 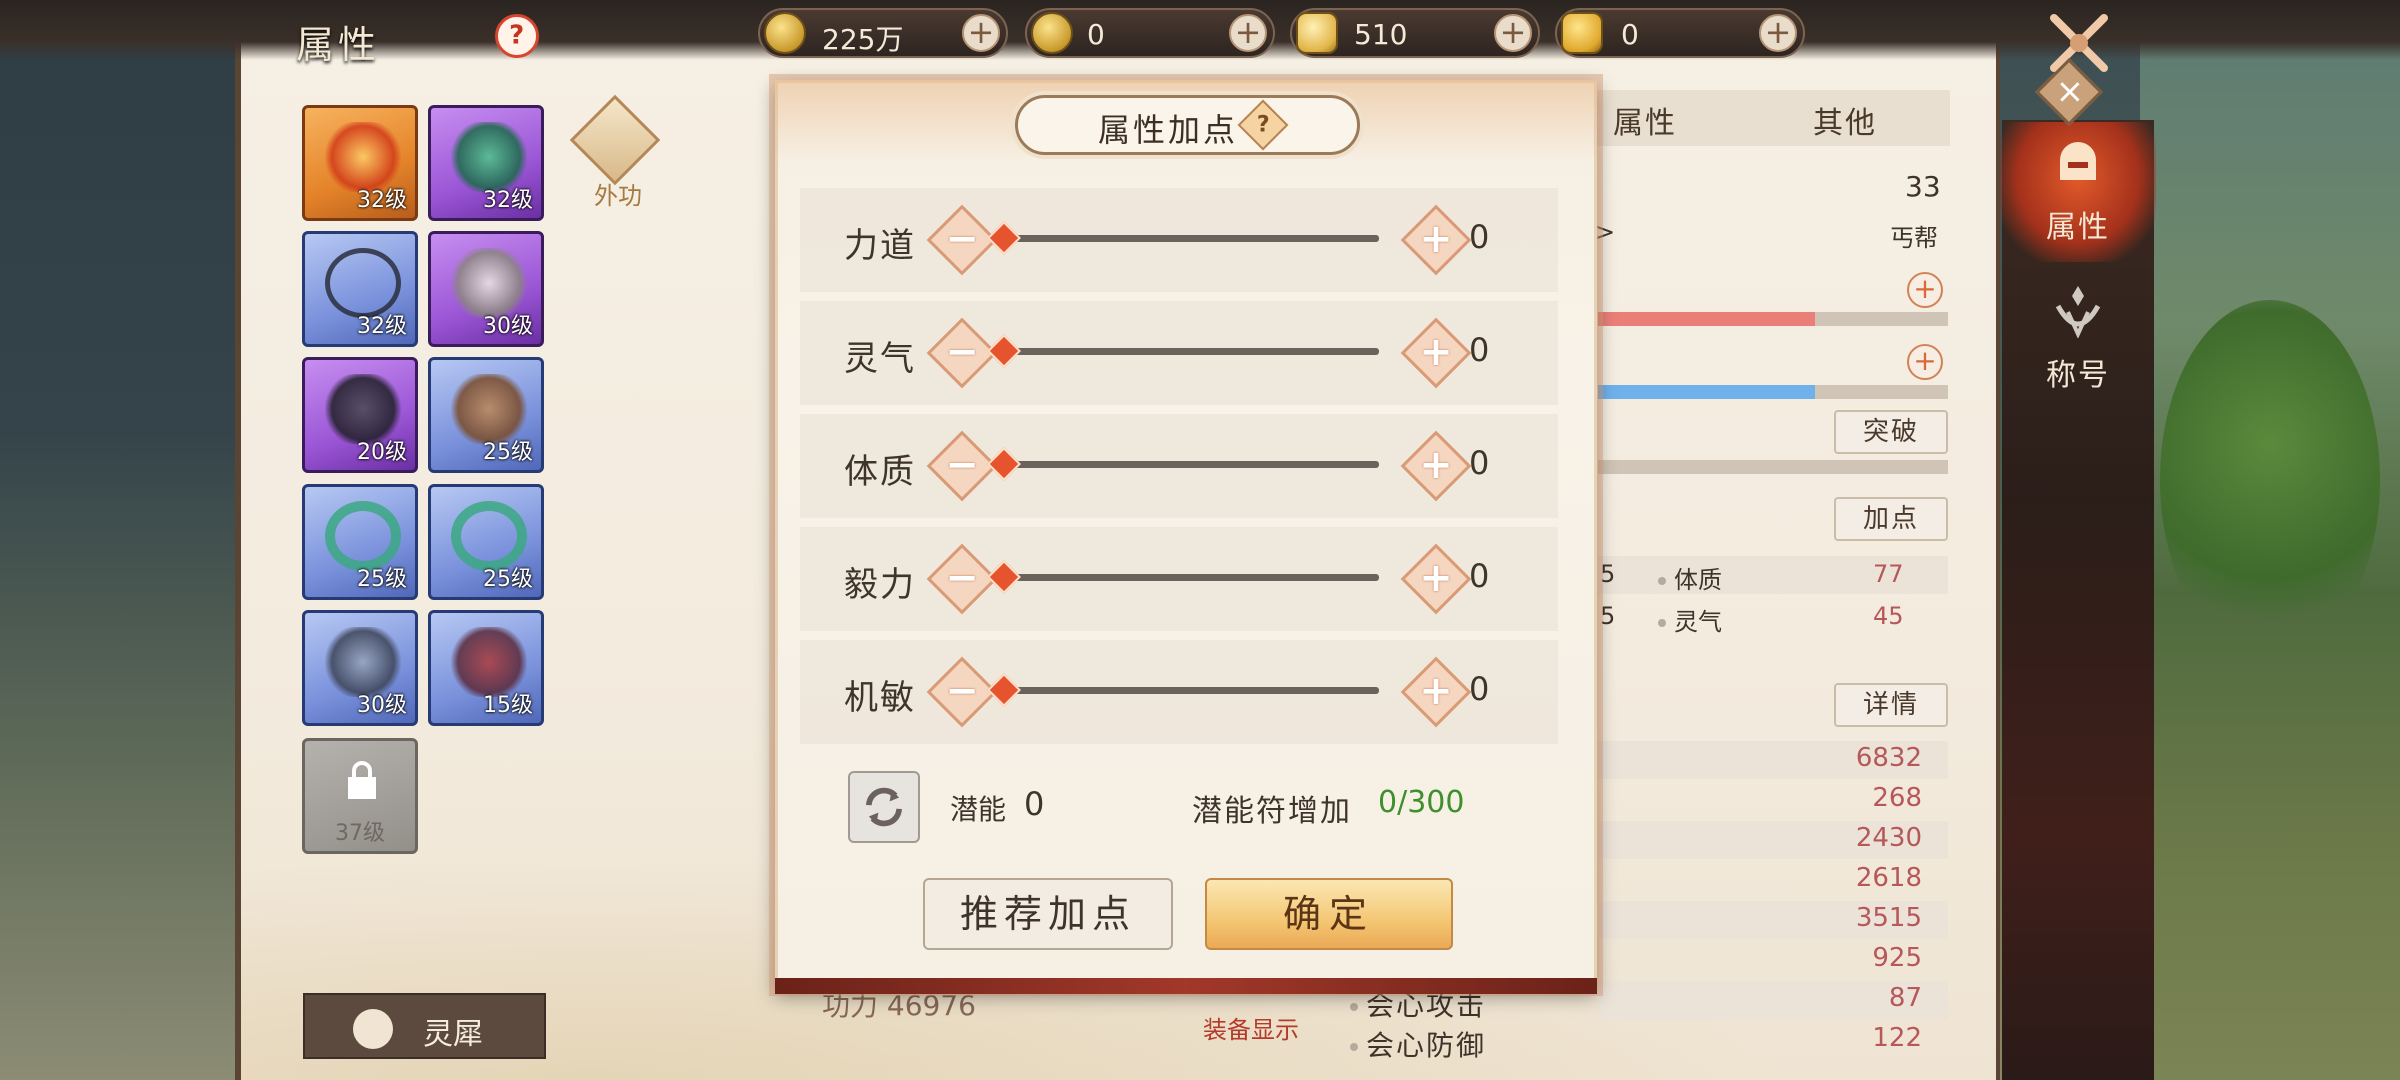 I want to click on confirm-button: 确定, so click(x=1329, y=914).